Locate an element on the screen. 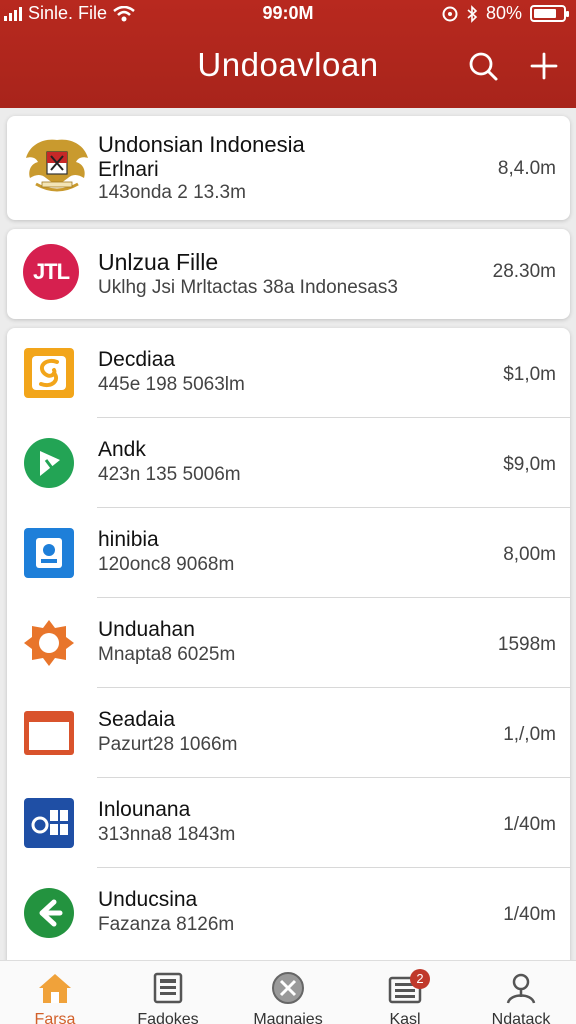 This screenshot has width=576, height=1024. app-name: Andk is located at coordinates (122, 449).